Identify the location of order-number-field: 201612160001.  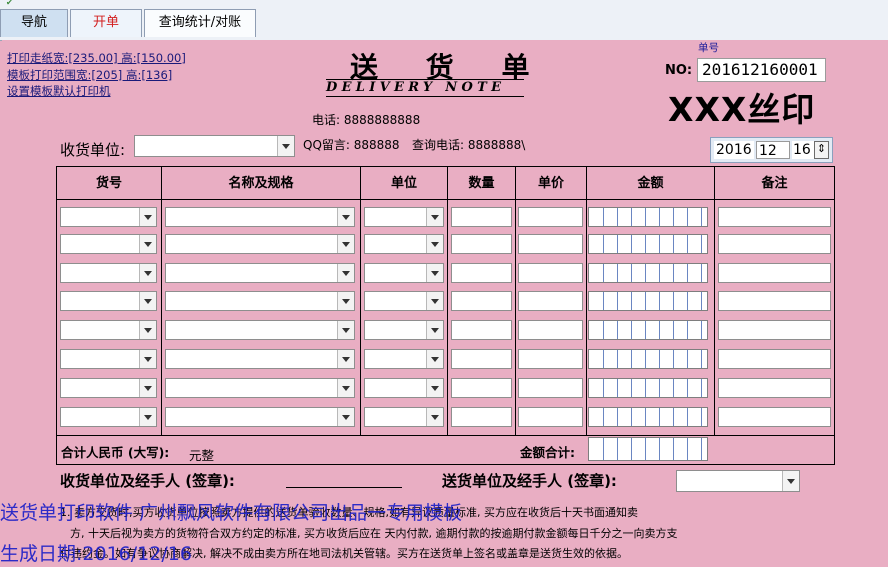
(761, 70).